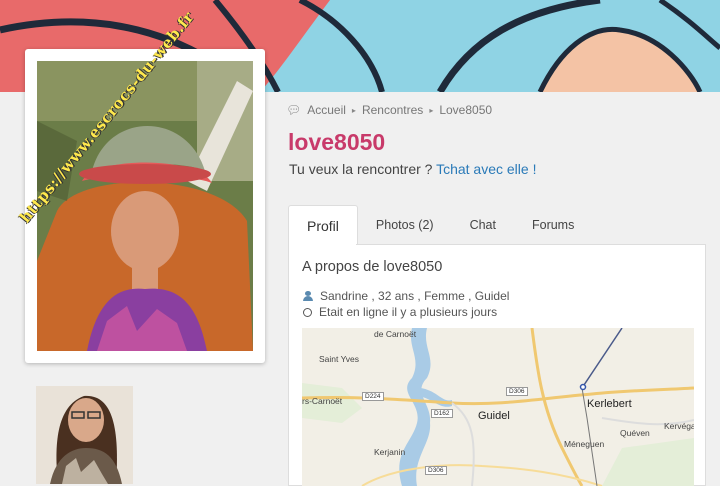  What do you see at coordinates (294, 110) in the screenshot?
I see `chat-bubble-icon: 💬︎` at bounding box center [294, 110].